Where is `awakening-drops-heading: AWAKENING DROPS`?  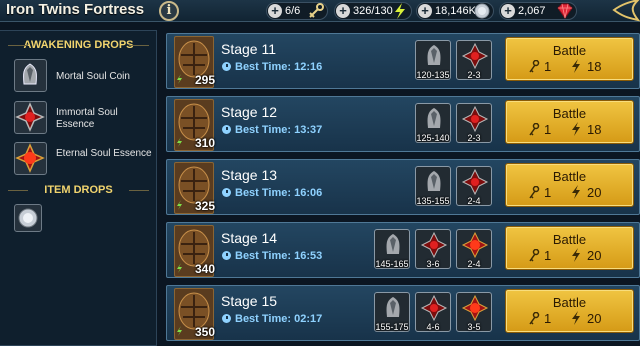
awakening-drops-heading: AWAKENING DROPS is located at coordinates (78, 45).